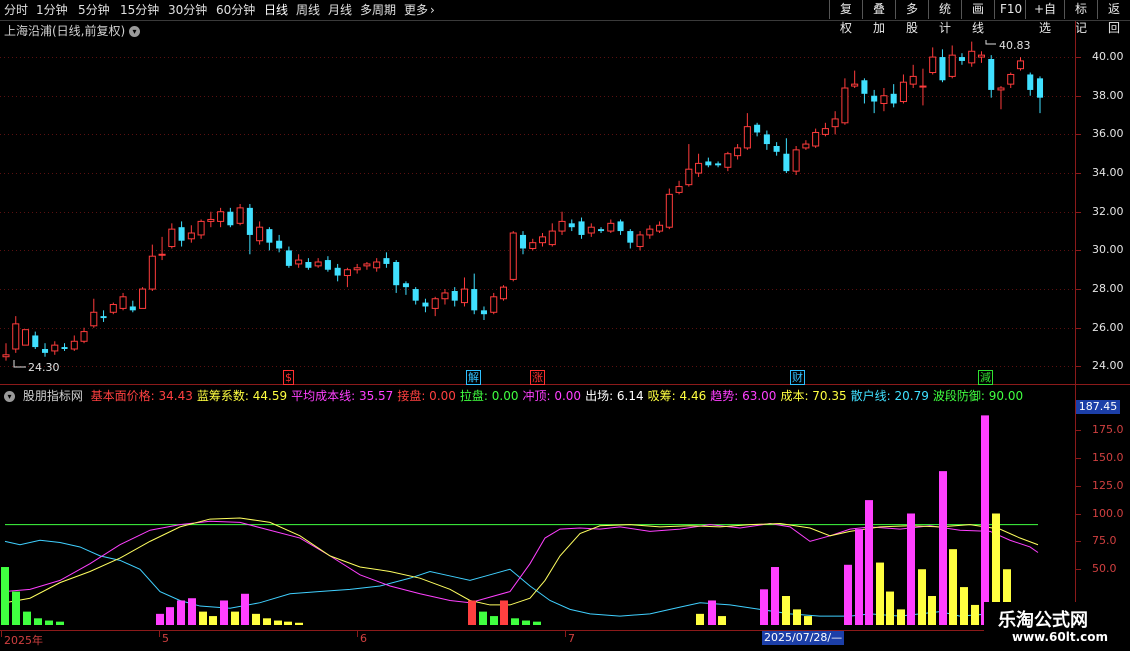 The height and width of the screenshot is (651, 1130). What do you see at coordinates (1108, 57) in the screenshot?
I see `price-tick-label: 40.00` at bounding box center [1108, 57].